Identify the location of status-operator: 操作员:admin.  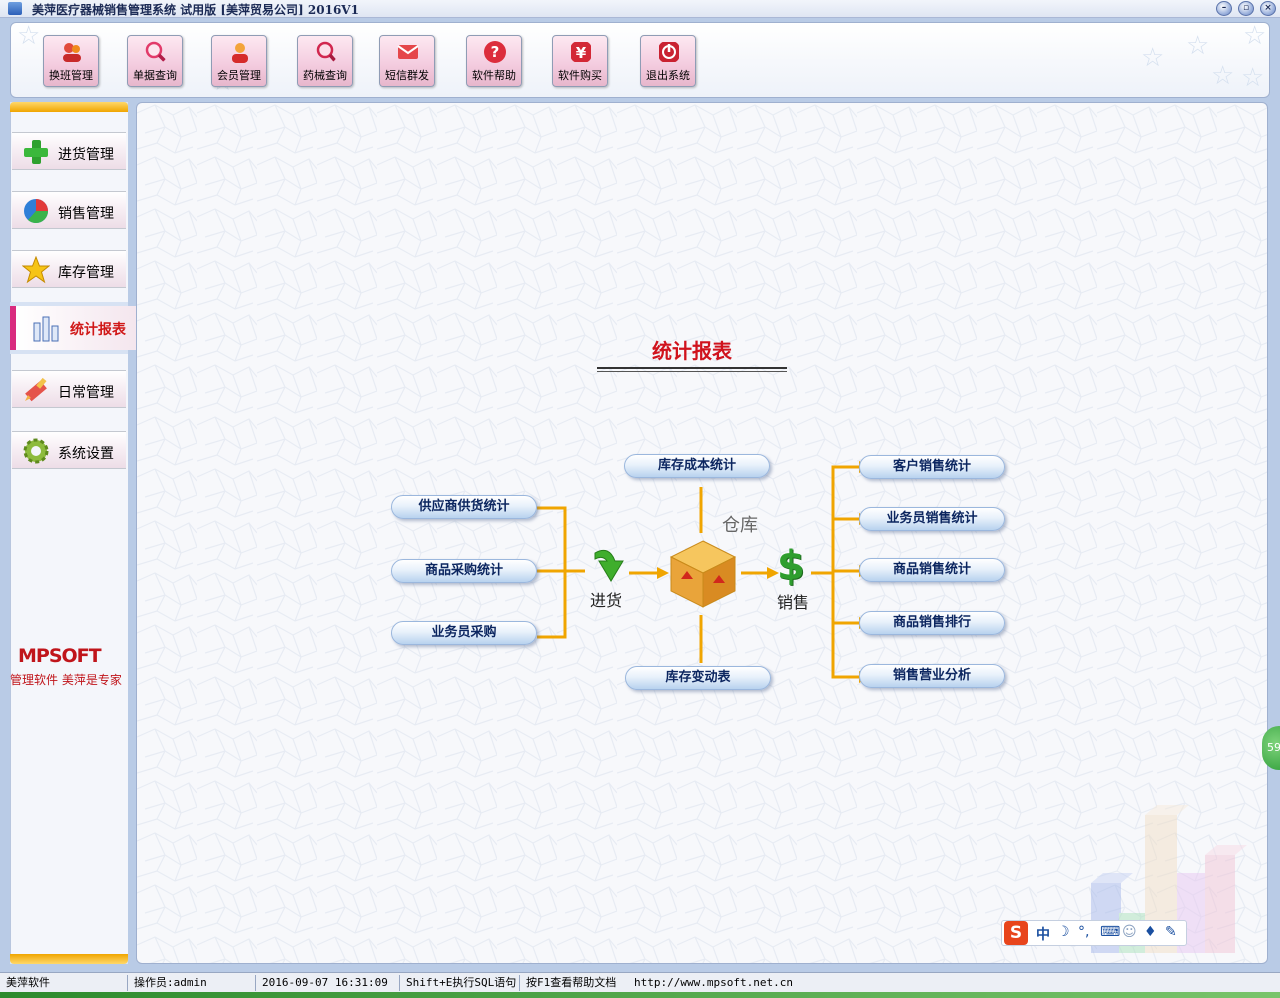
(193, 983).